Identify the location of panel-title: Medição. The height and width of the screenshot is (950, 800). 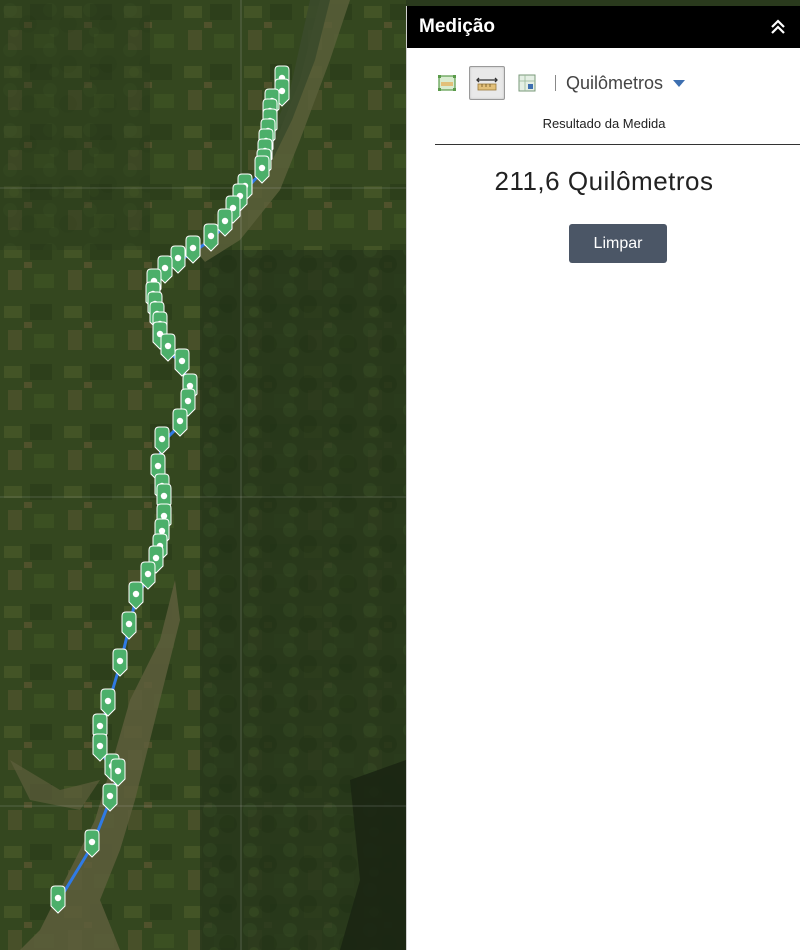
(457, 26).